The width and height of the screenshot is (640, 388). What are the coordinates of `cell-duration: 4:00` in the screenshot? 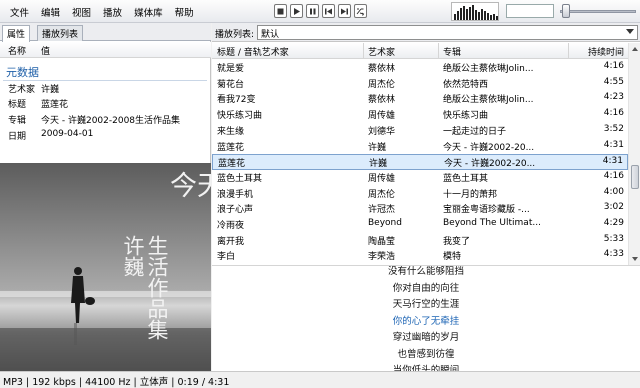 It's located at (613, 191).